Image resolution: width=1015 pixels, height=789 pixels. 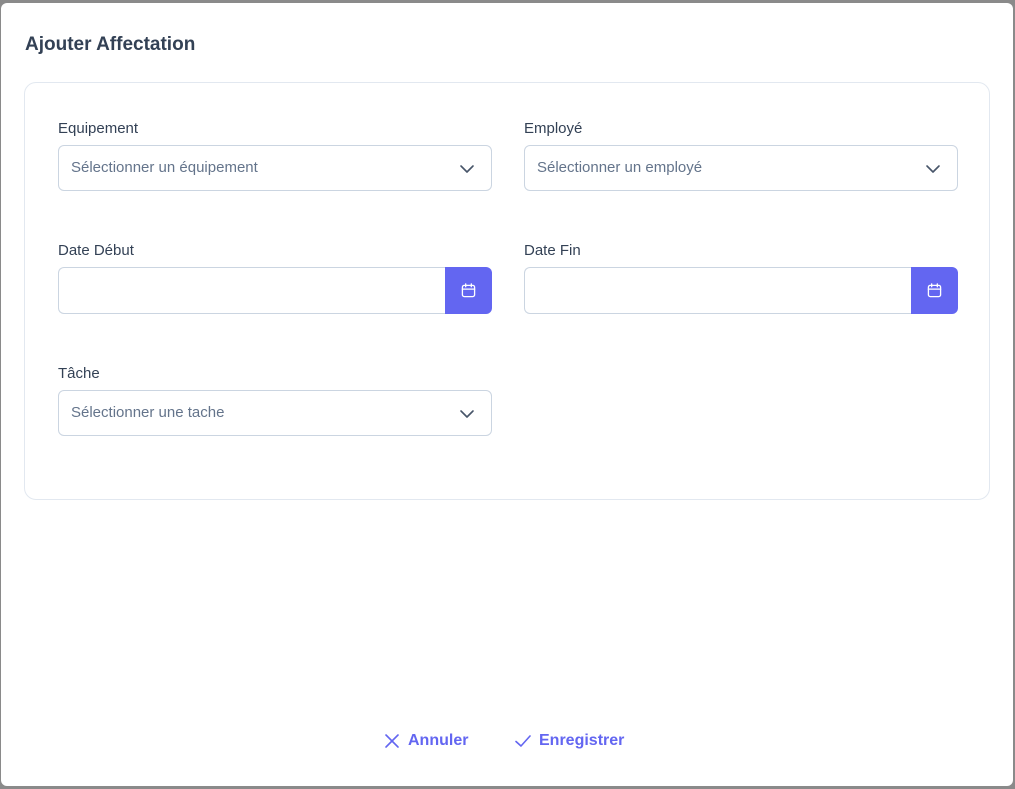 I want to click on close-icon, so click(x=392, y=741).